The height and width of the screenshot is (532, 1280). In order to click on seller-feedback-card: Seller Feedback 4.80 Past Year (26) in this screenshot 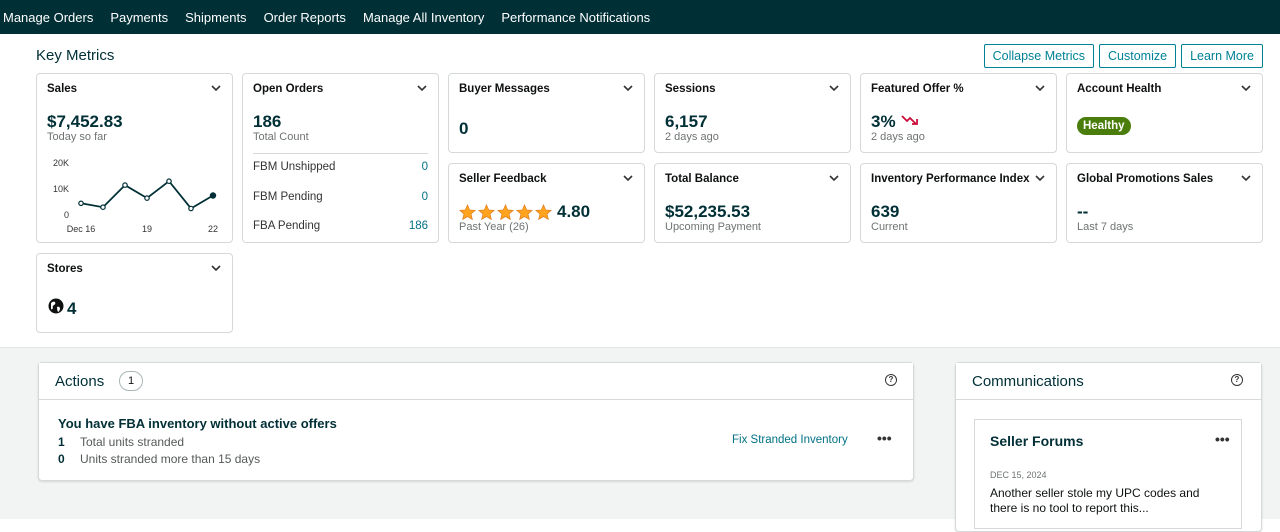, I will do `click(546, 203)`.